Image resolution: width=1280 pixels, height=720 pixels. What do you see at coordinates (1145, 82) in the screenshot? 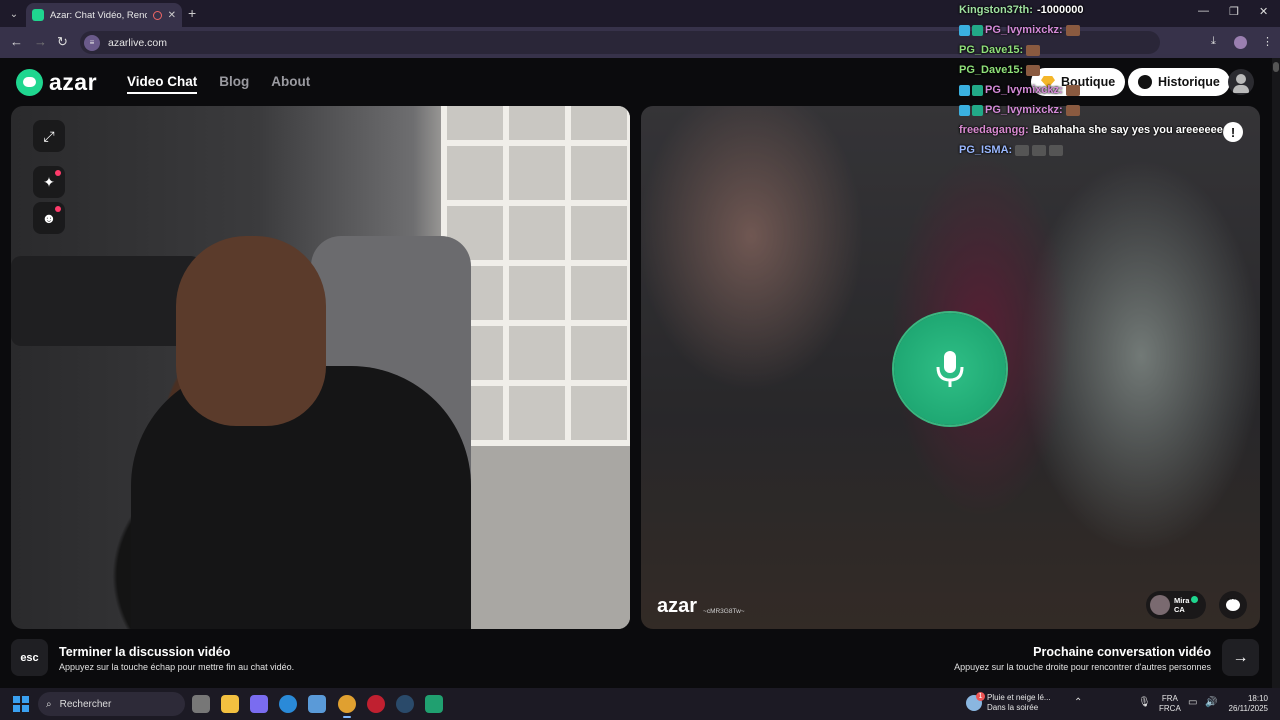
I see `clock-icon` at bounding box center [1145, 82].